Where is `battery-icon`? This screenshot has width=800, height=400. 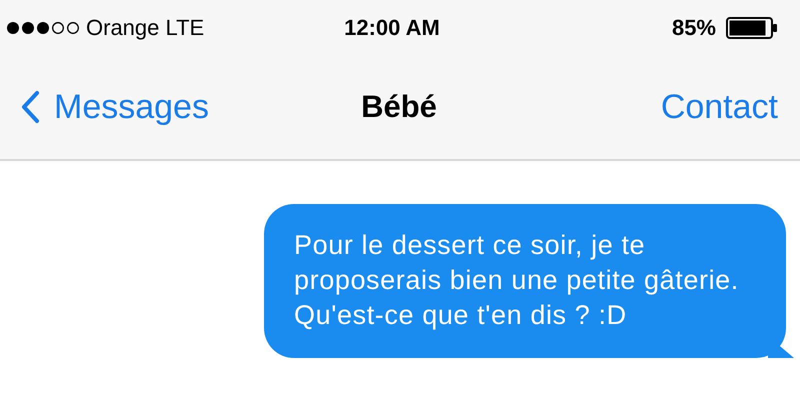
battery-icon is located at coordinates (752, 27).